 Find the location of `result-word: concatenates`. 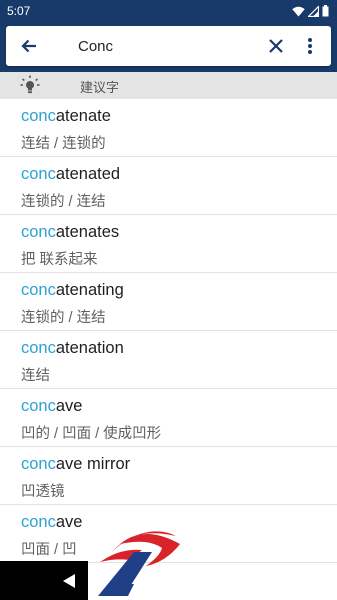

result-word: concatenates is located at coordinates (70, 232).